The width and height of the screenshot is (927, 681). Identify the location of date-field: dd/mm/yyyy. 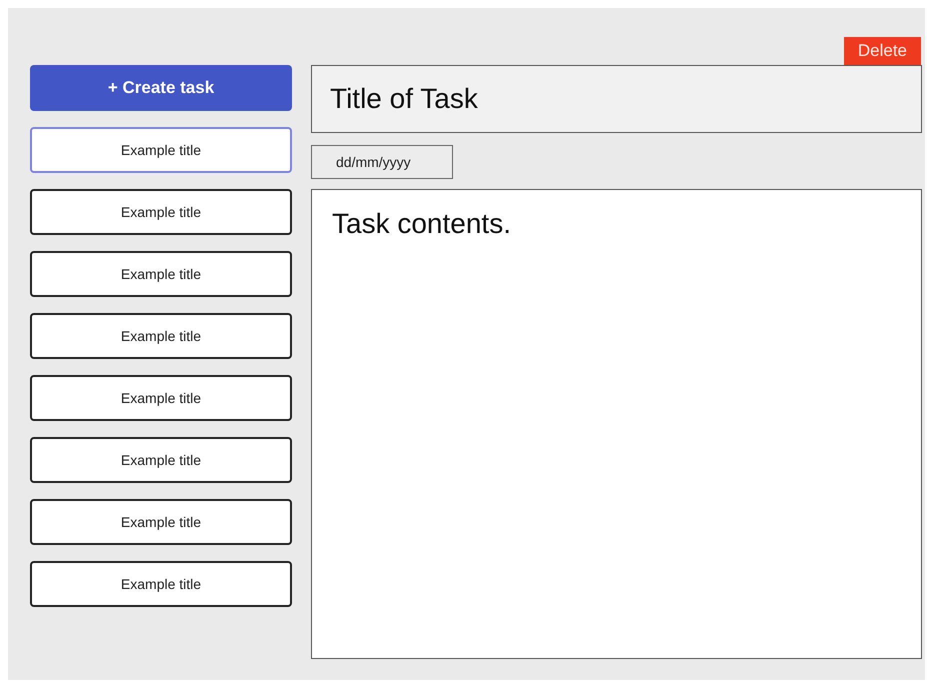
(382, 162).